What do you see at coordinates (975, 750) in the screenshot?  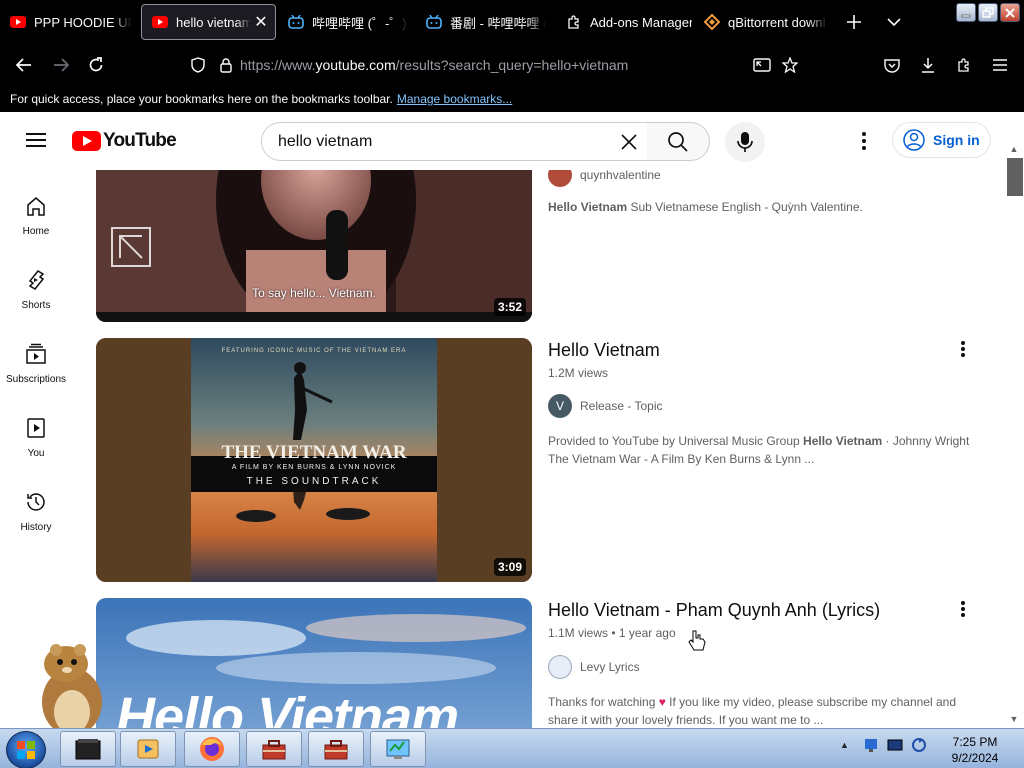 I see `system-clock: 7:25 PM 9/2/2024` at bounding box center [975, 750].